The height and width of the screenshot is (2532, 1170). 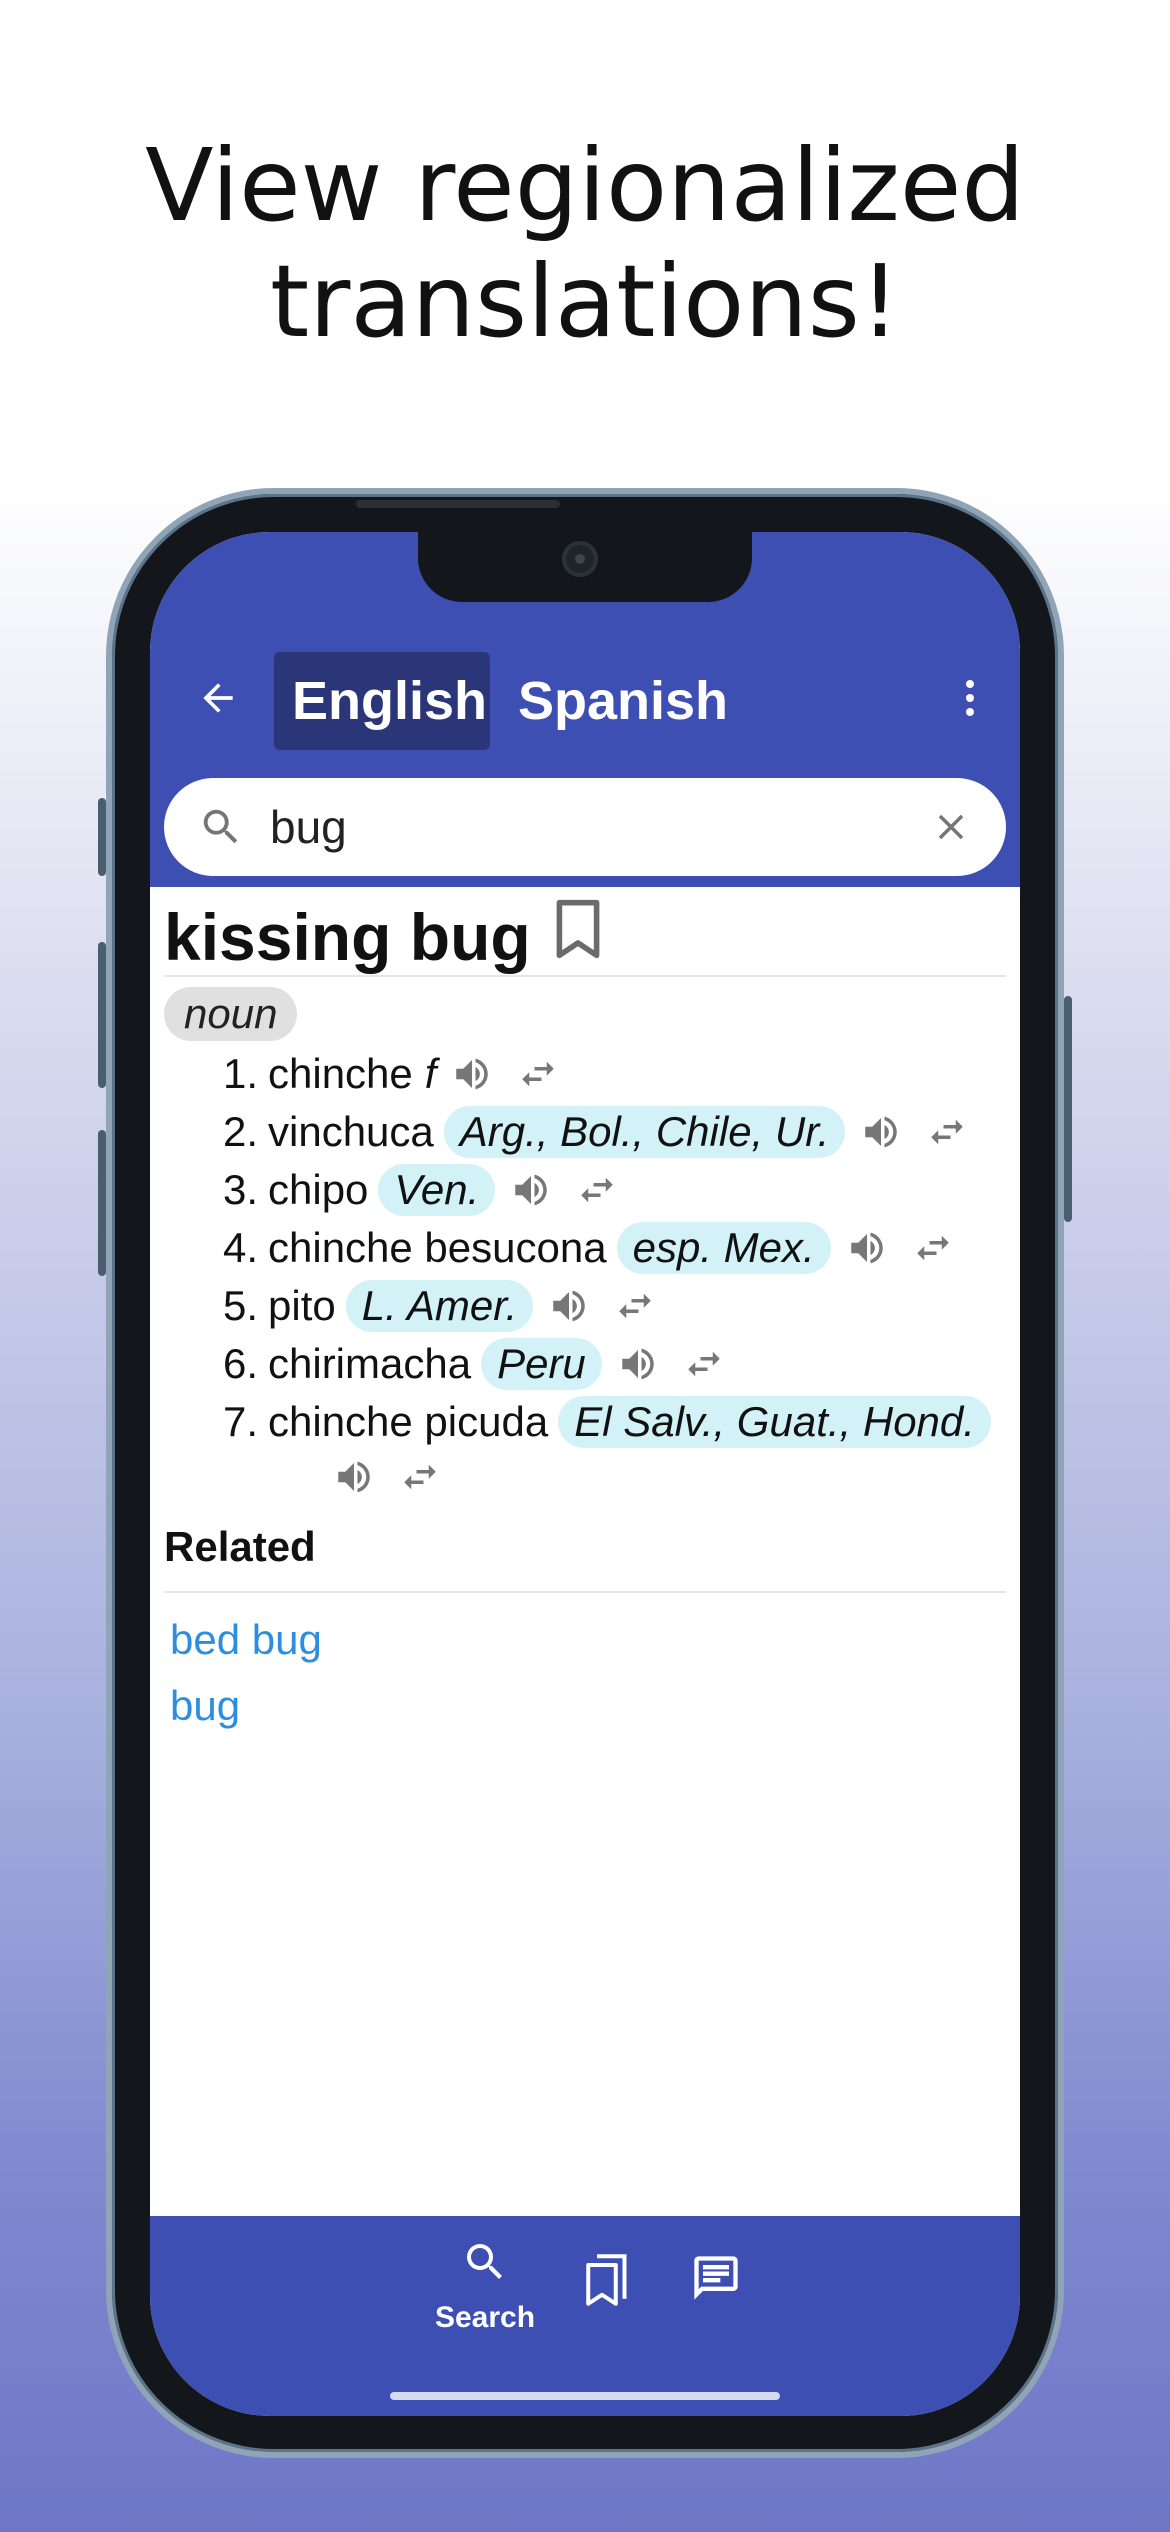 What do you see at coordinates (240, 1546) in the screenshot?
I see `related-heading: Related` at bounding box center [240, 1546].